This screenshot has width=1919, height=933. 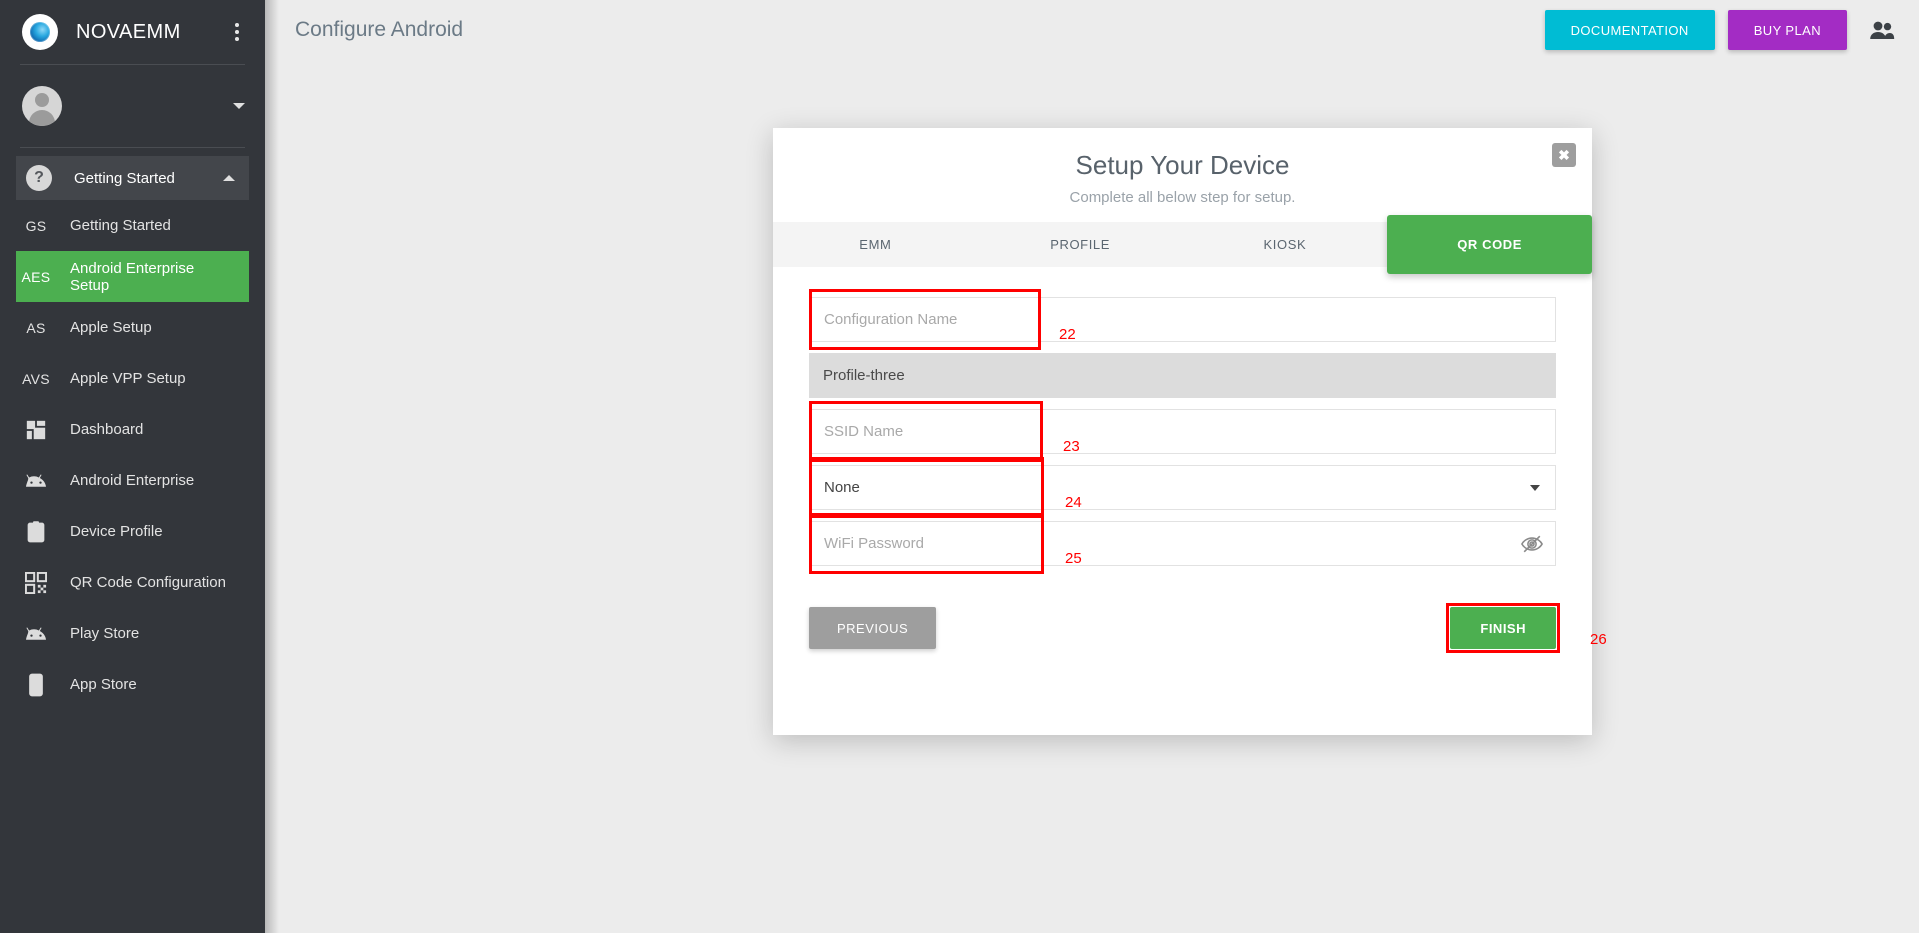 I want to click on sidebar-item-label: Android Enterprise, so click(x=132, y=480).